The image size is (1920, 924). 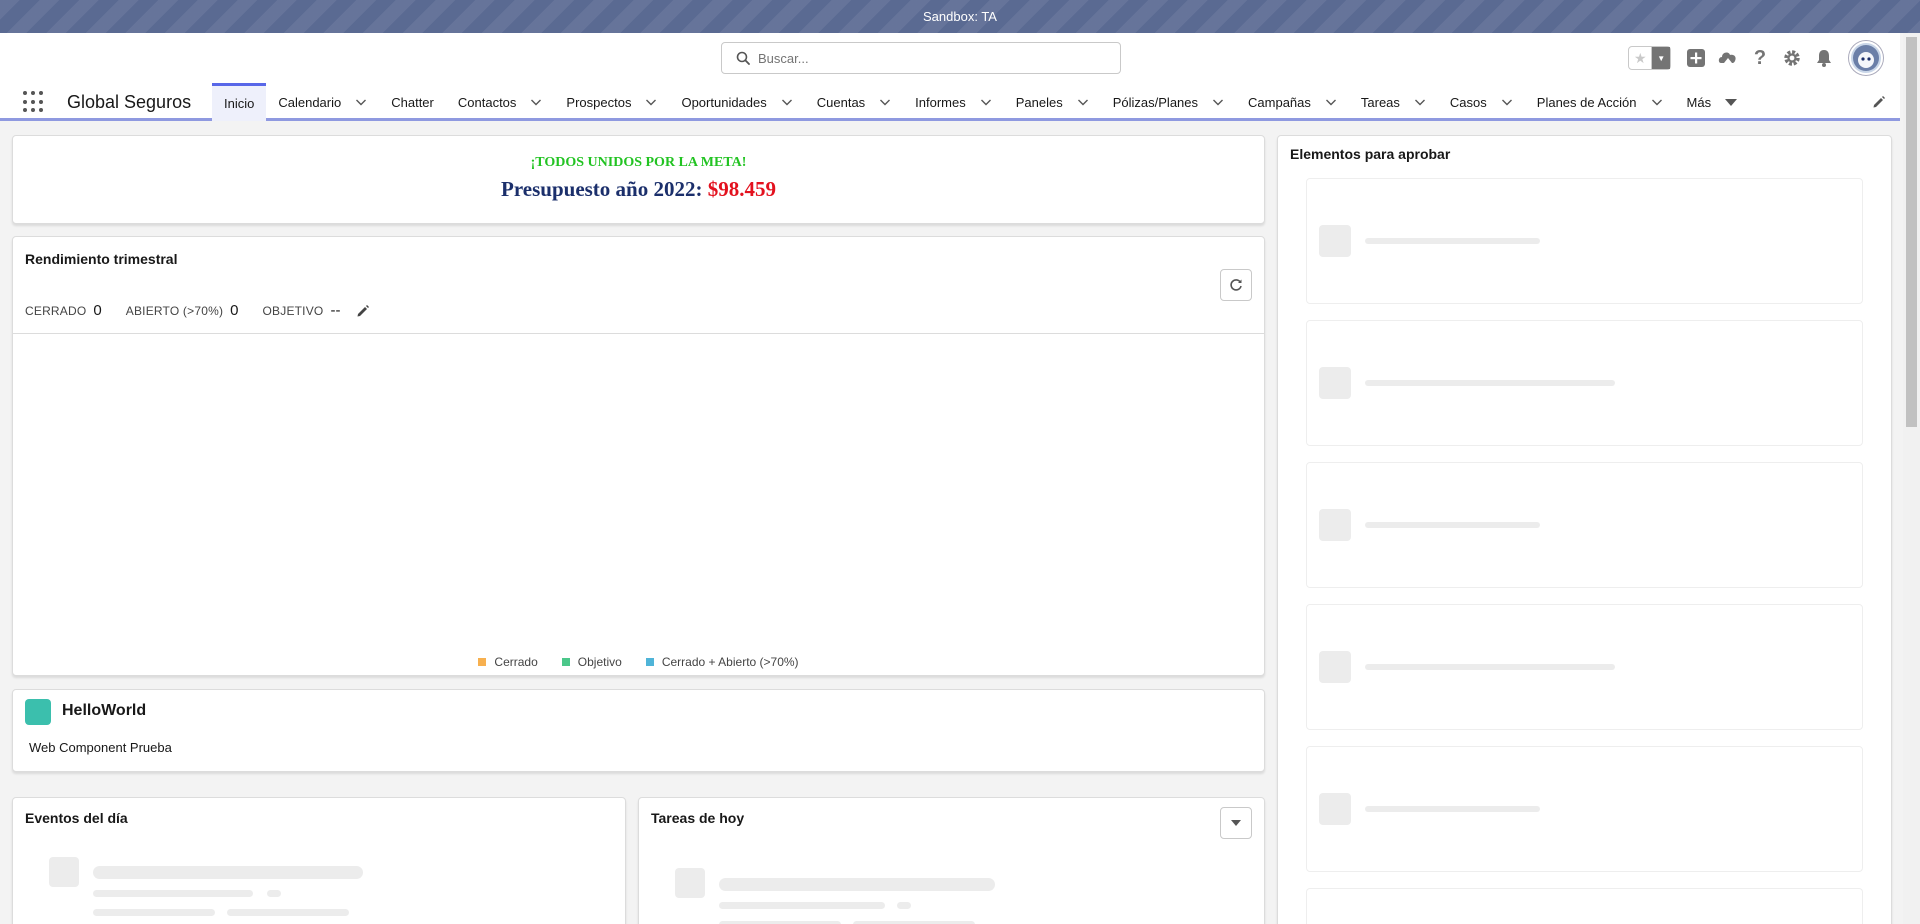 I want to click on nav-item-campanas: Campañas, so click(x=1292, y=102).